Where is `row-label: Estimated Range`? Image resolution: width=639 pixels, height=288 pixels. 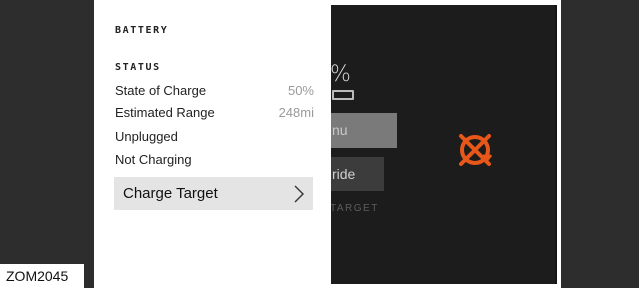
row-label: Estimated Range is located at coordinates (165, 112).